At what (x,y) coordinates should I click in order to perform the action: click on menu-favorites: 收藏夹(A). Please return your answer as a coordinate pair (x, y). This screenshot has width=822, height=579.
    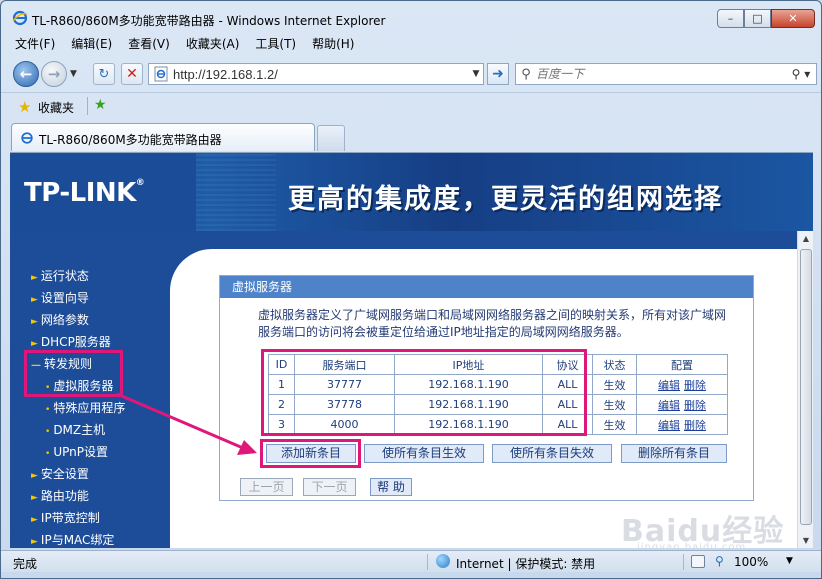
    Looking at the image, I should click on (213, 45).